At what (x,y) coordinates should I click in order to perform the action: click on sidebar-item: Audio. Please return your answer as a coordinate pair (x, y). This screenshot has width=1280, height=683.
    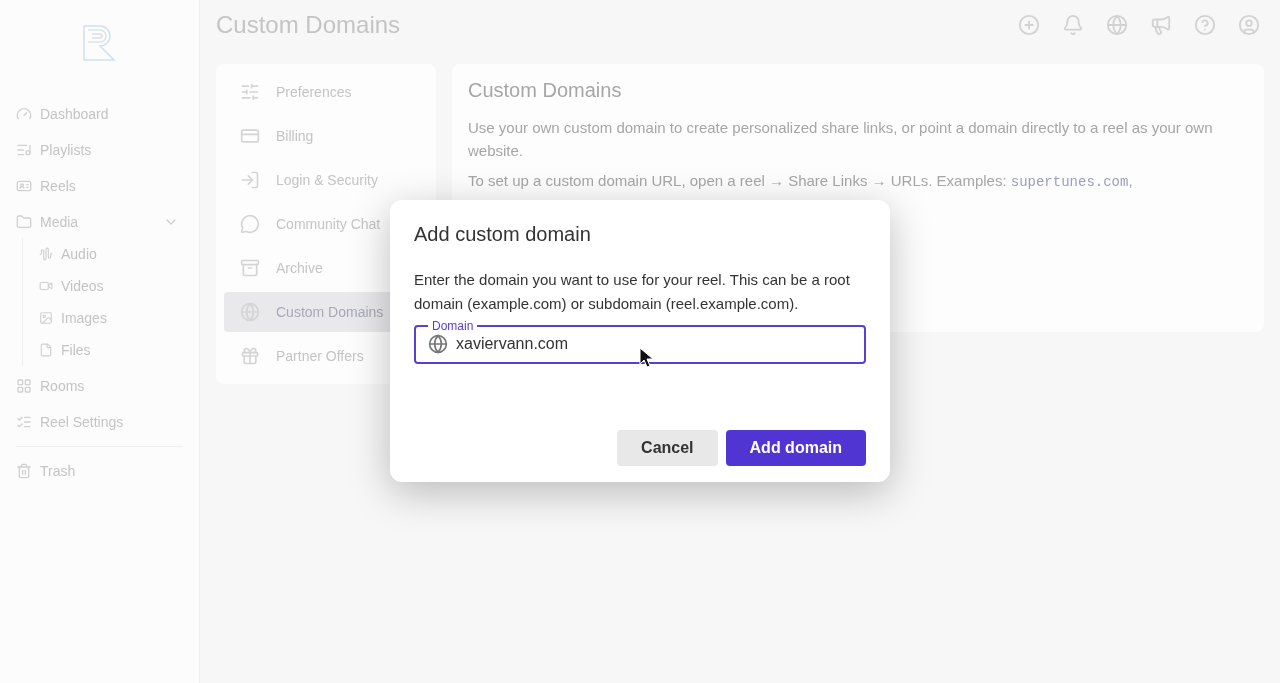
    Looking at the image, I should click on (68, 254).